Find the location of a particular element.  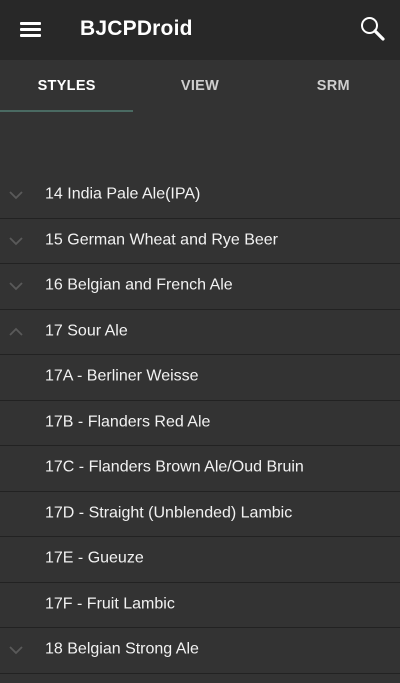

search-icon is located at coordinates (373, 29).